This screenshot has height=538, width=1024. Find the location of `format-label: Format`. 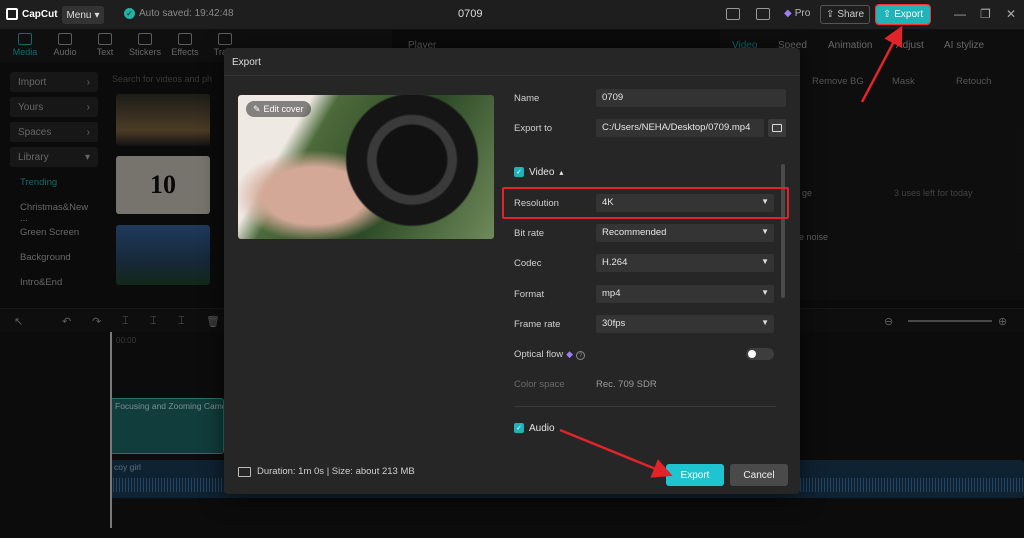

format-label: Format is located at coordinates (529, 294).